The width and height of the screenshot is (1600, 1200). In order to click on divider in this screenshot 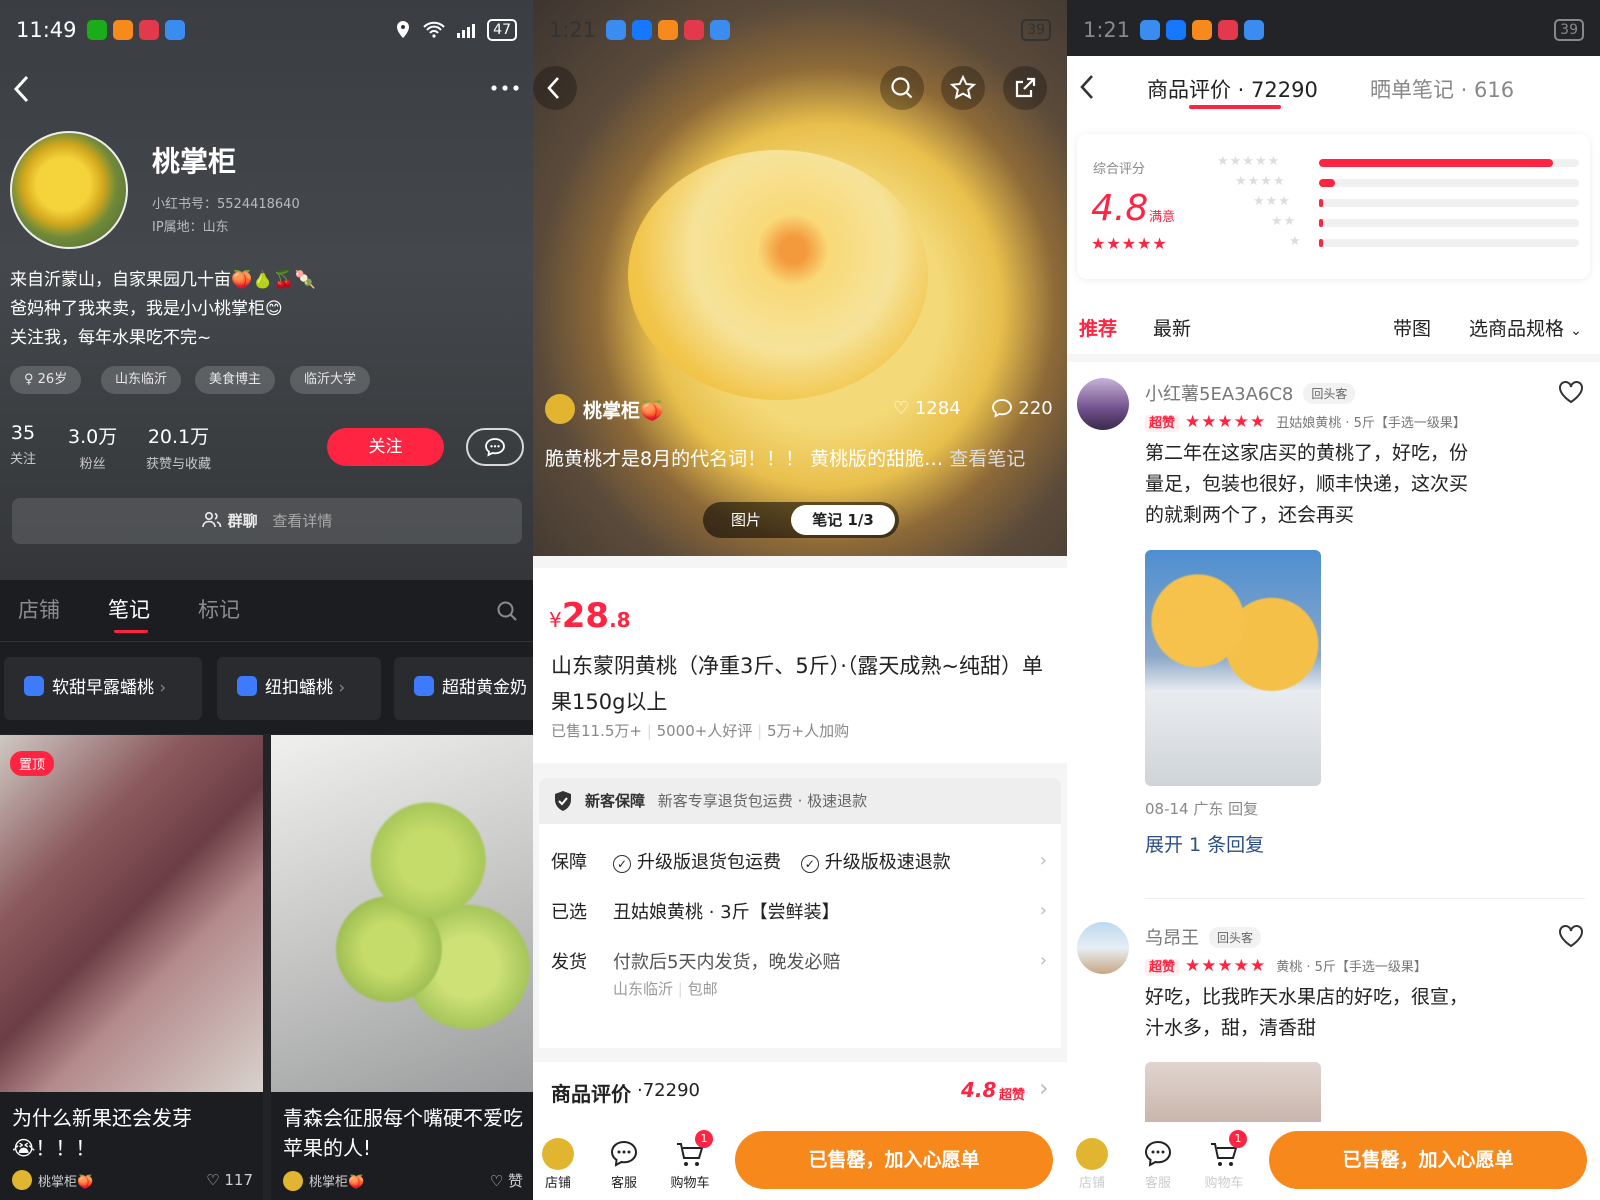, I will do `click(1333, 358)`.